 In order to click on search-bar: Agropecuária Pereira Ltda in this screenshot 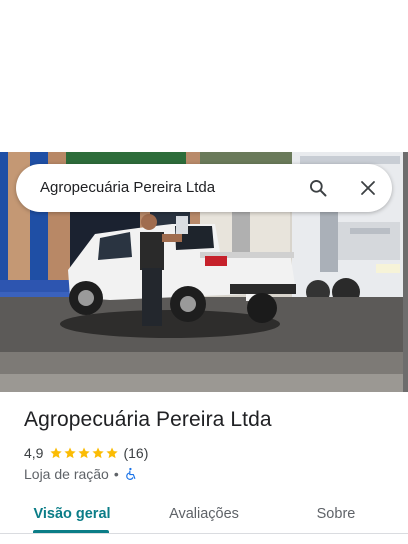, I will do `click(204, 188)`.